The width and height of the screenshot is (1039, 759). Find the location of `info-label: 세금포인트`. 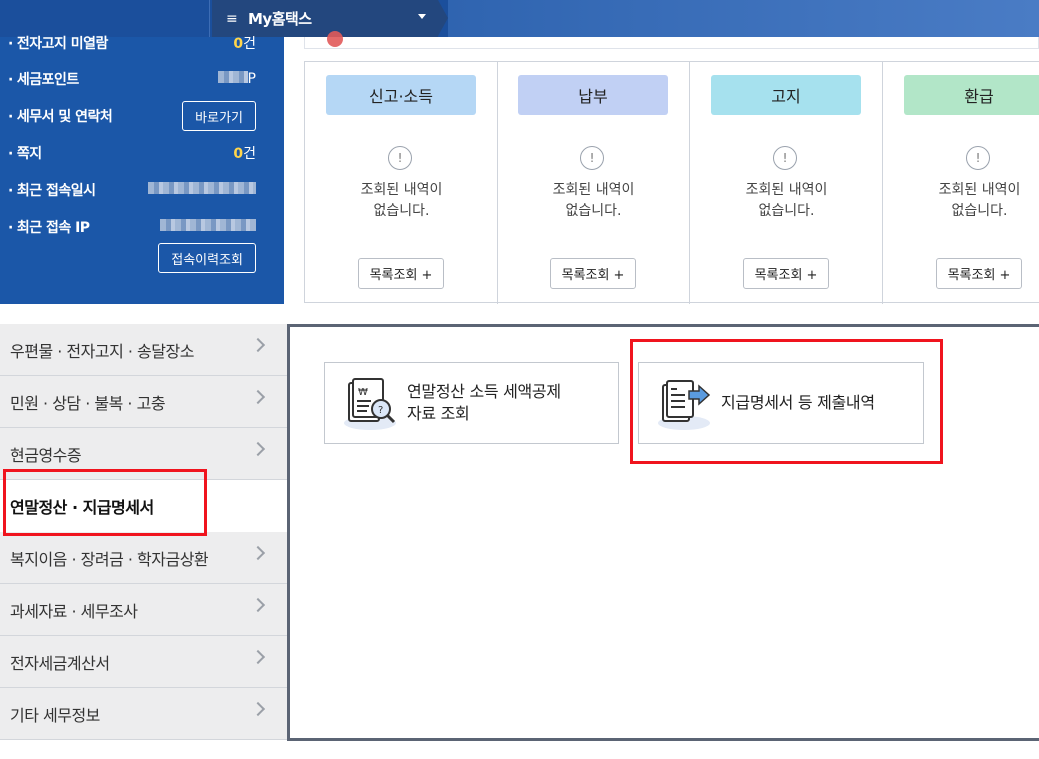

info-label: 세금포인트 is located at coordinates (43, 79).